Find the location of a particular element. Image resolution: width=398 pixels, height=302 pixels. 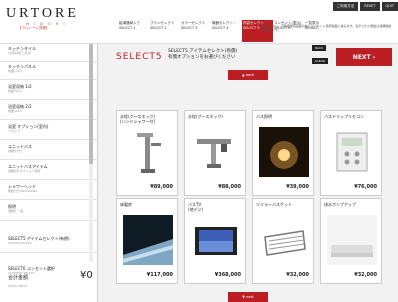

product-name: 床暖房 is located at coordinates (126, 204).